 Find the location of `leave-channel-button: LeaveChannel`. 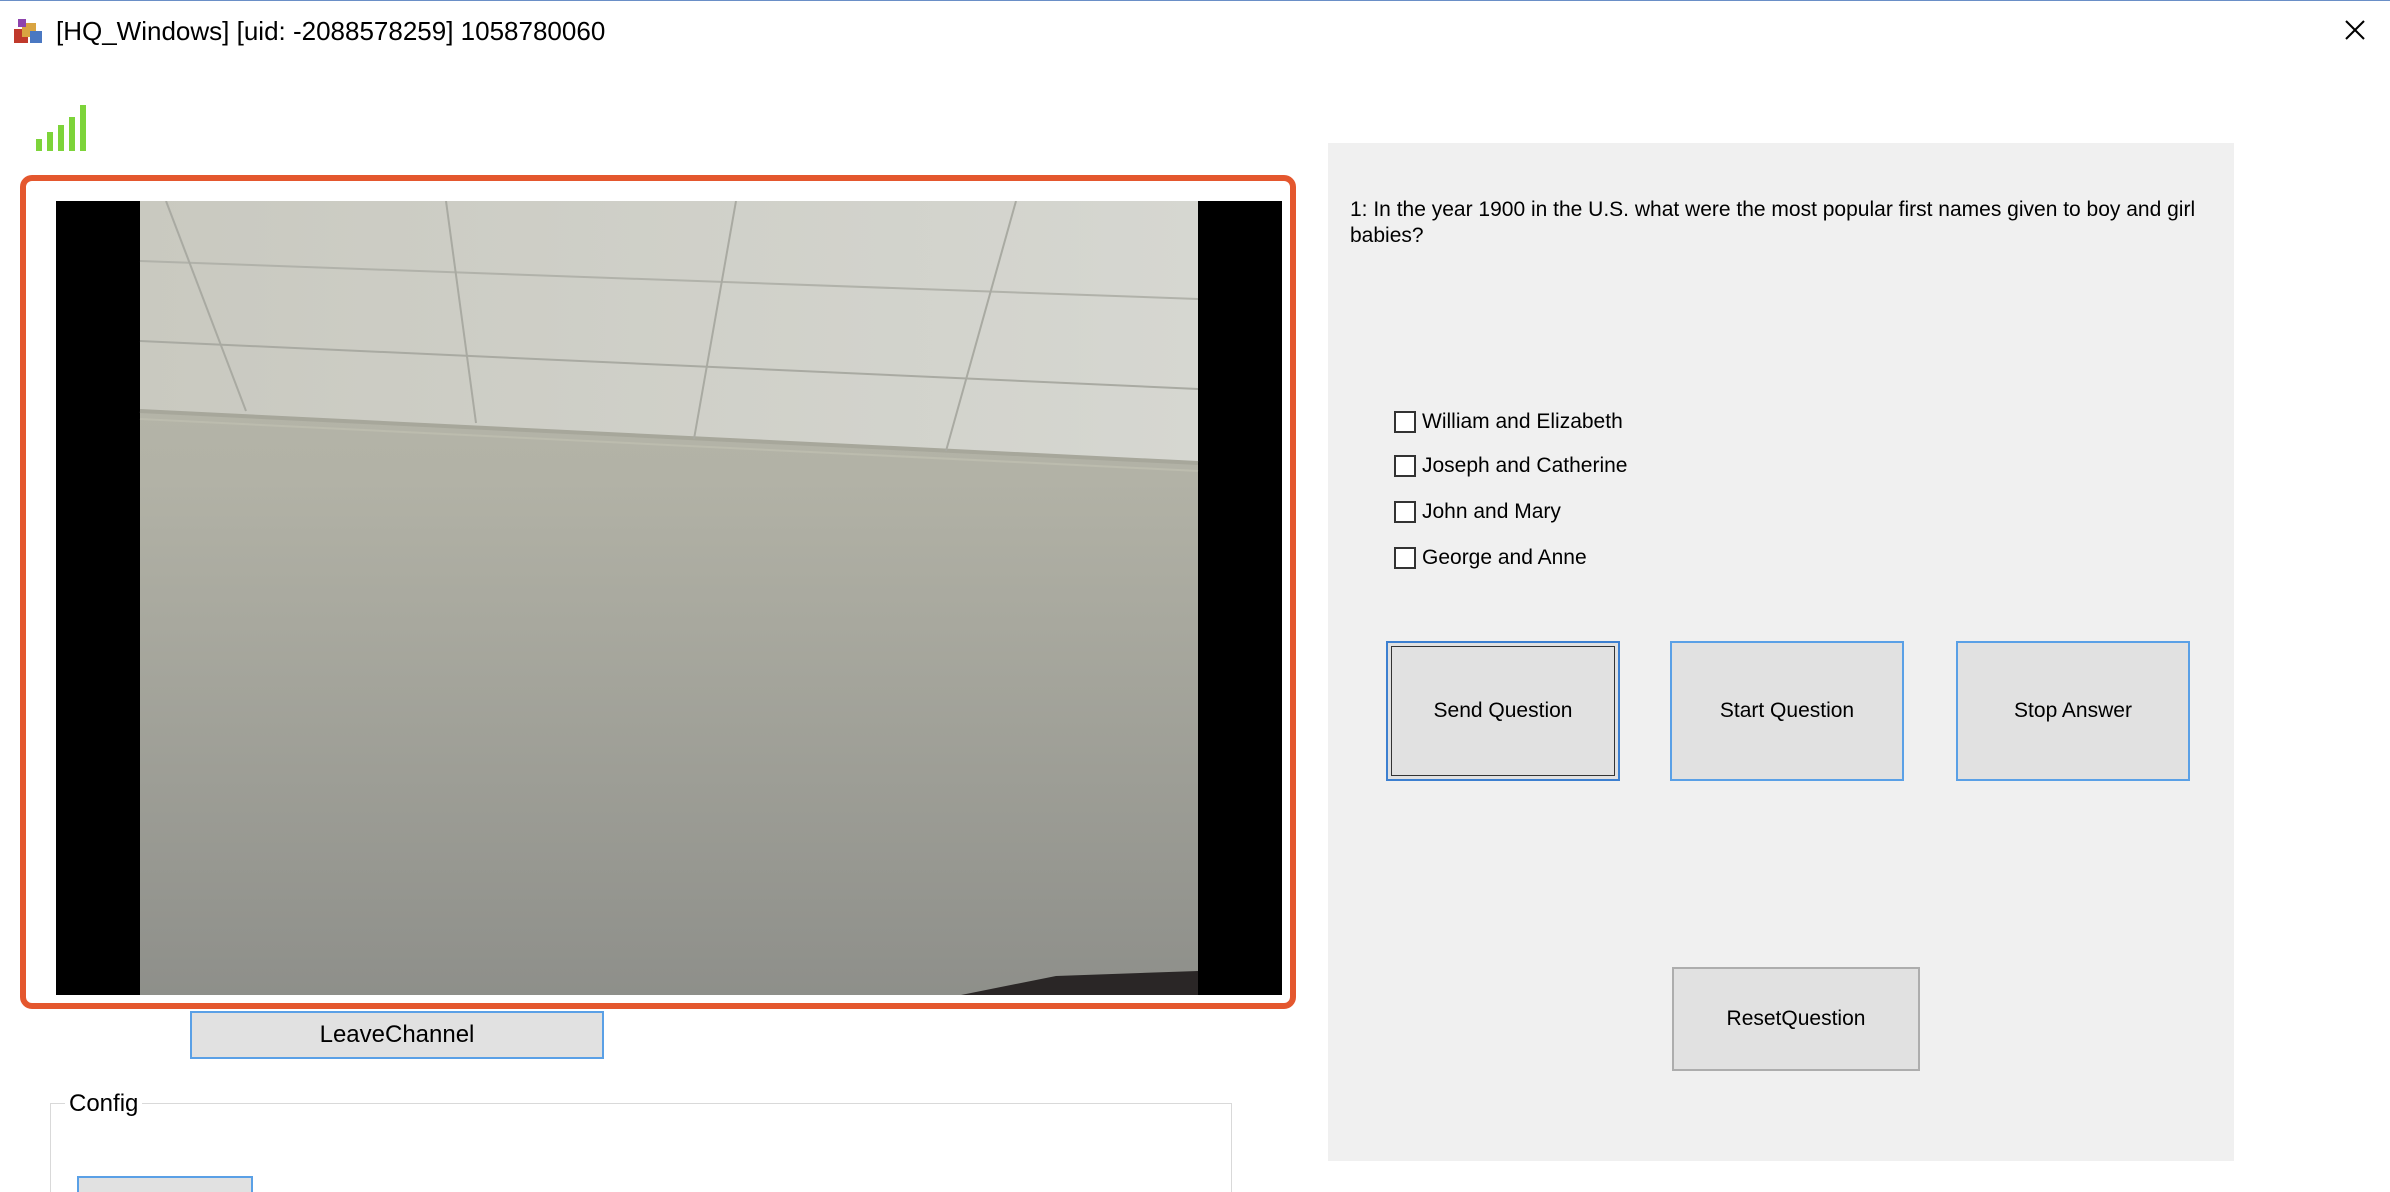

leave-channel-button: LeaveChannel is located at coordinates (397, 1035).